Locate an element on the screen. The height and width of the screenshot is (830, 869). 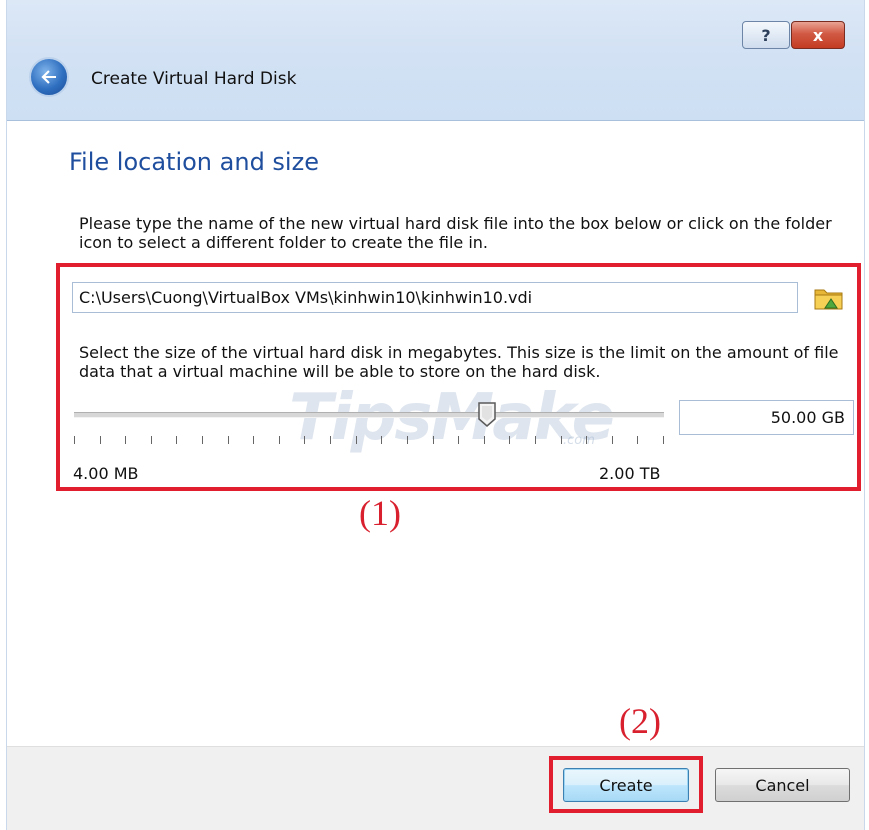
page-heading: File location and size is located at coordinates (194, 162).